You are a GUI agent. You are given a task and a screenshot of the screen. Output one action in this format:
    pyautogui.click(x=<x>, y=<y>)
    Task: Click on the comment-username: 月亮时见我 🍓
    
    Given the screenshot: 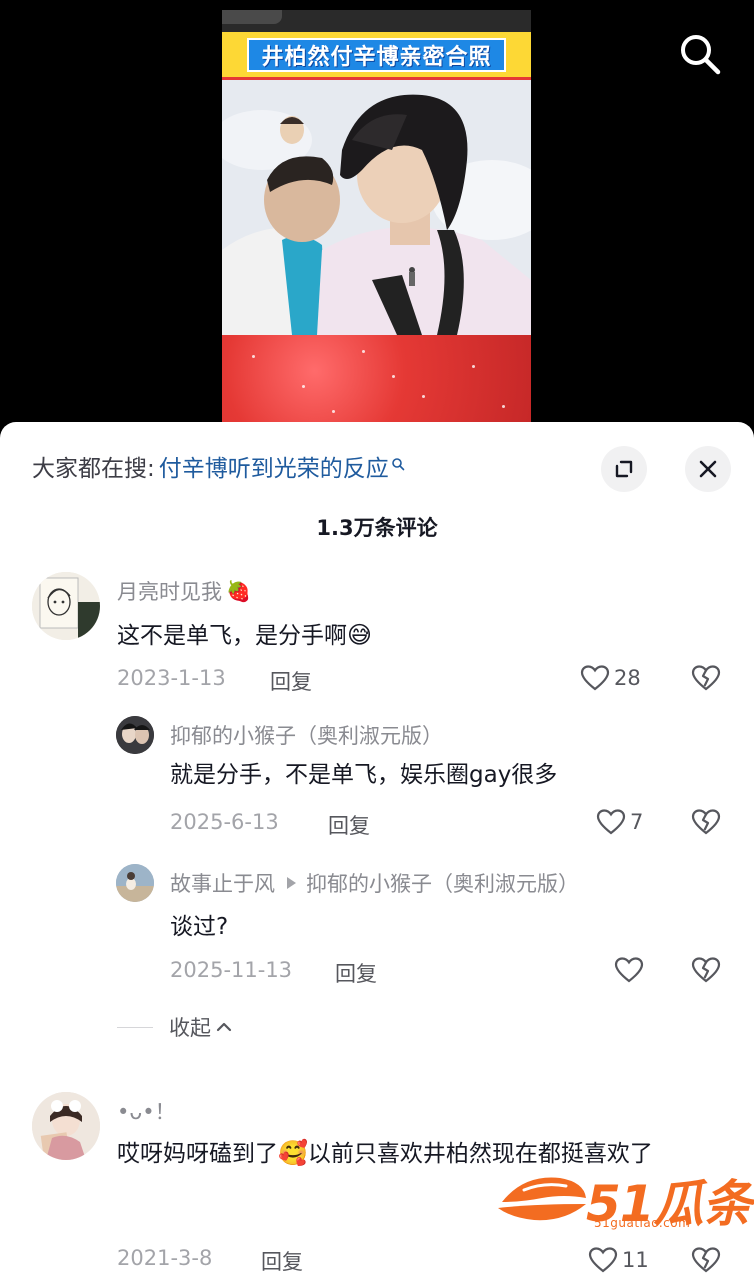 What is the action you would take?
    pyautogui.click(x=184, y=591)
    